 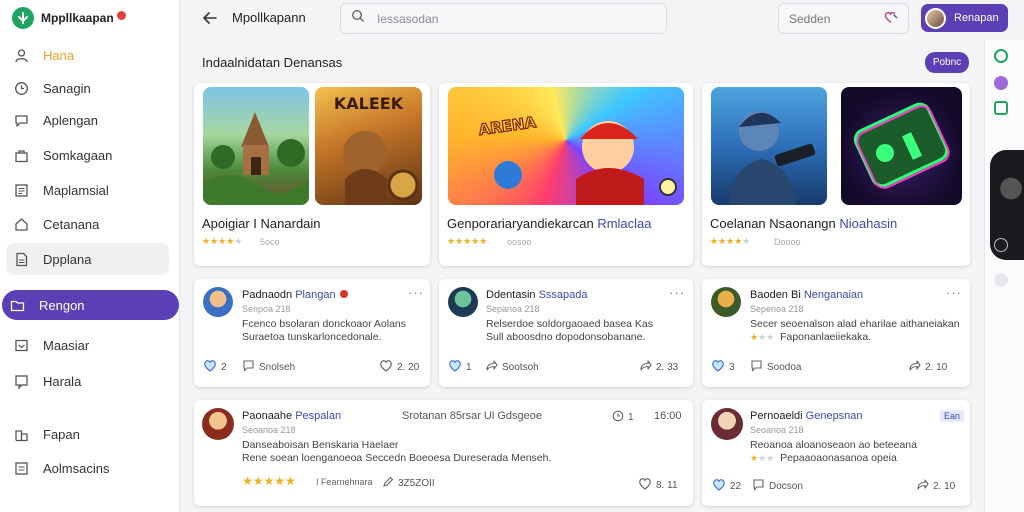 What do you see at coordinates (368, 146) in the screenshot?
I see `game-thumbnail: KALEEK` at bounding box center [368, 146].